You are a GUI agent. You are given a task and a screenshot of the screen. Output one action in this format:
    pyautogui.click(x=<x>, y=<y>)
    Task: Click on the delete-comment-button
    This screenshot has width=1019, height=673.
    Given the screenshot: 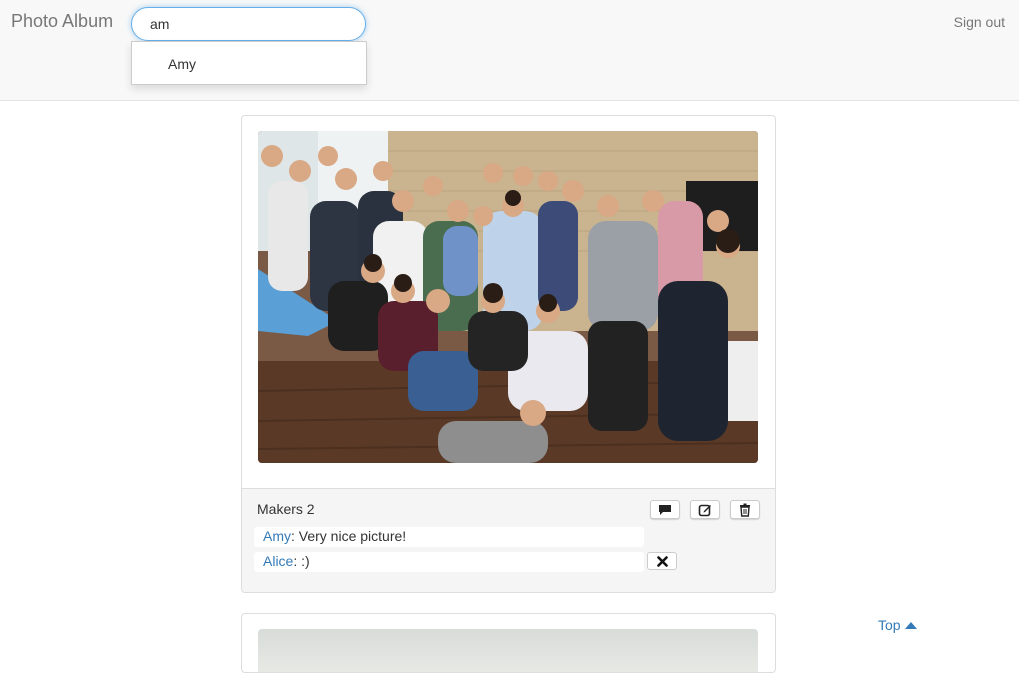 What is the action you would take?
    pyautogui.click(x=662, y=561)
    